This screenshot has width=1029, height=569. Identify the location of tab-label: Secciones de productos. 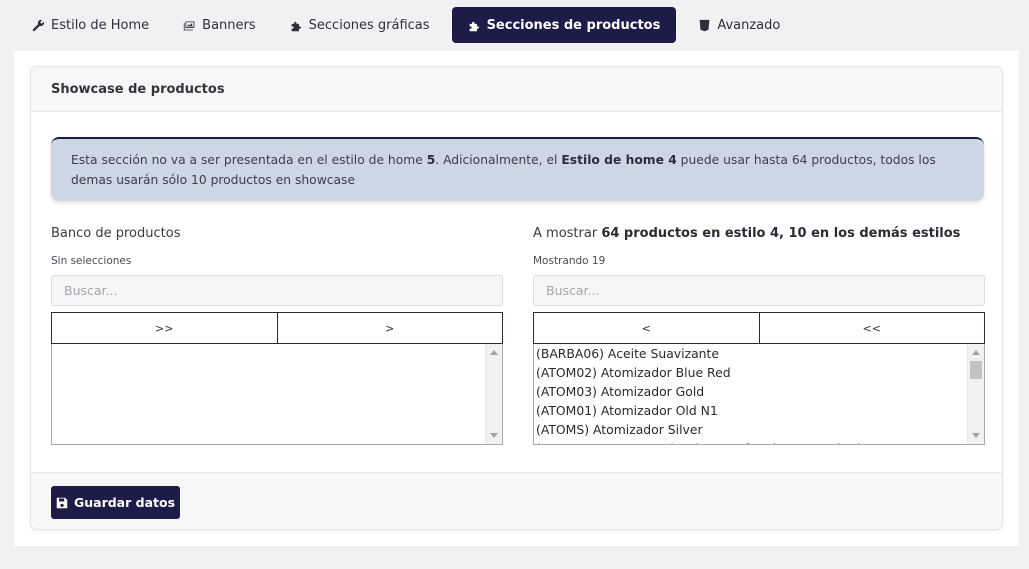
(573, 25).